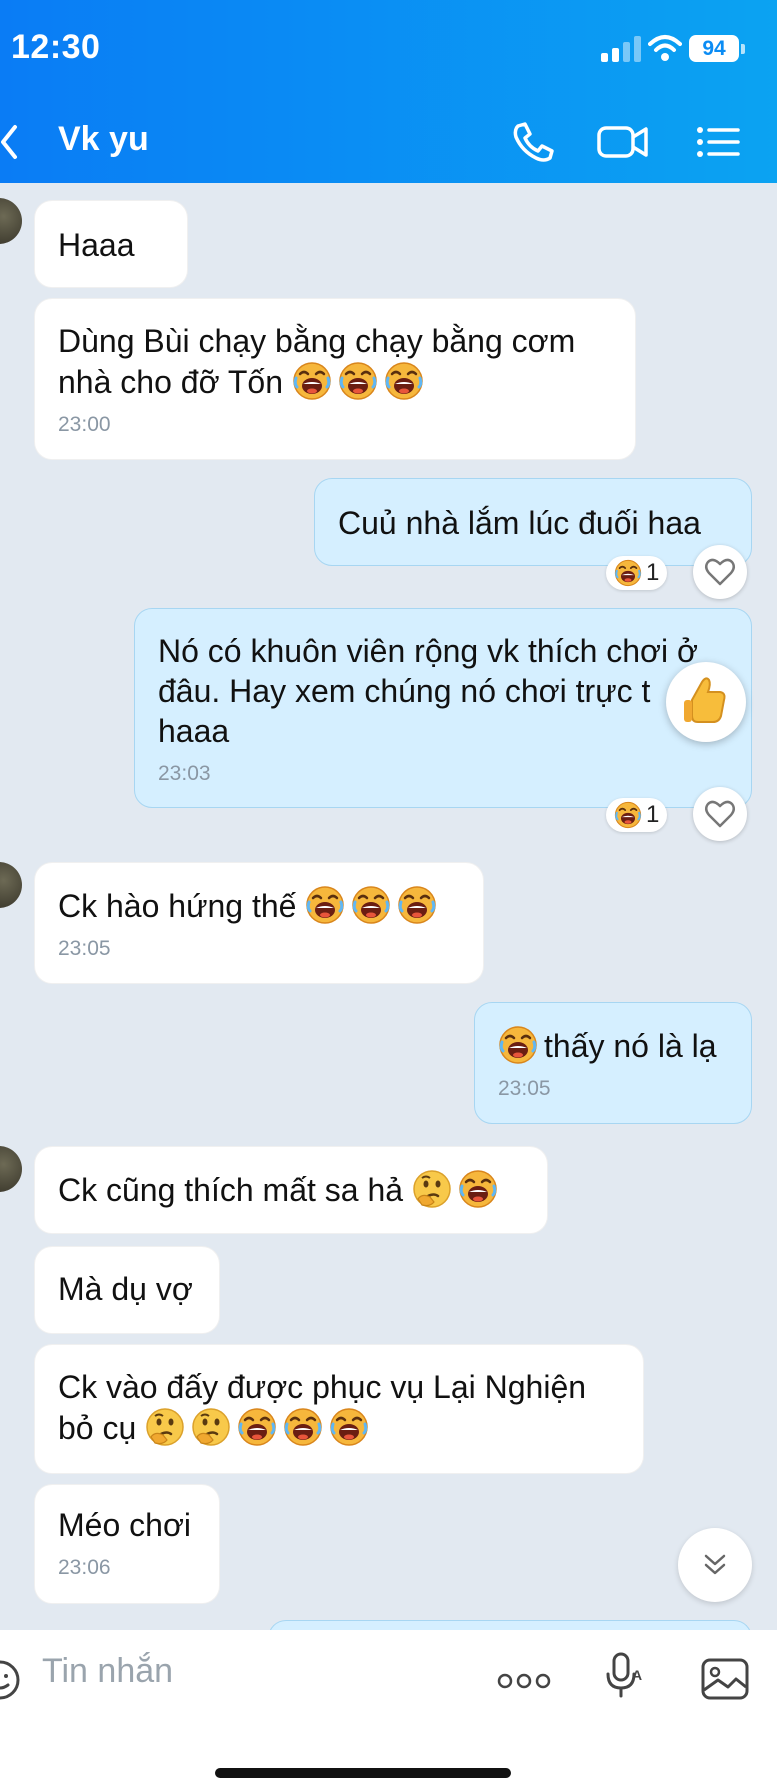  Describe the element at coordinates (714, 48) in the screenshot. I see `battery-indicator: 94` at that location.